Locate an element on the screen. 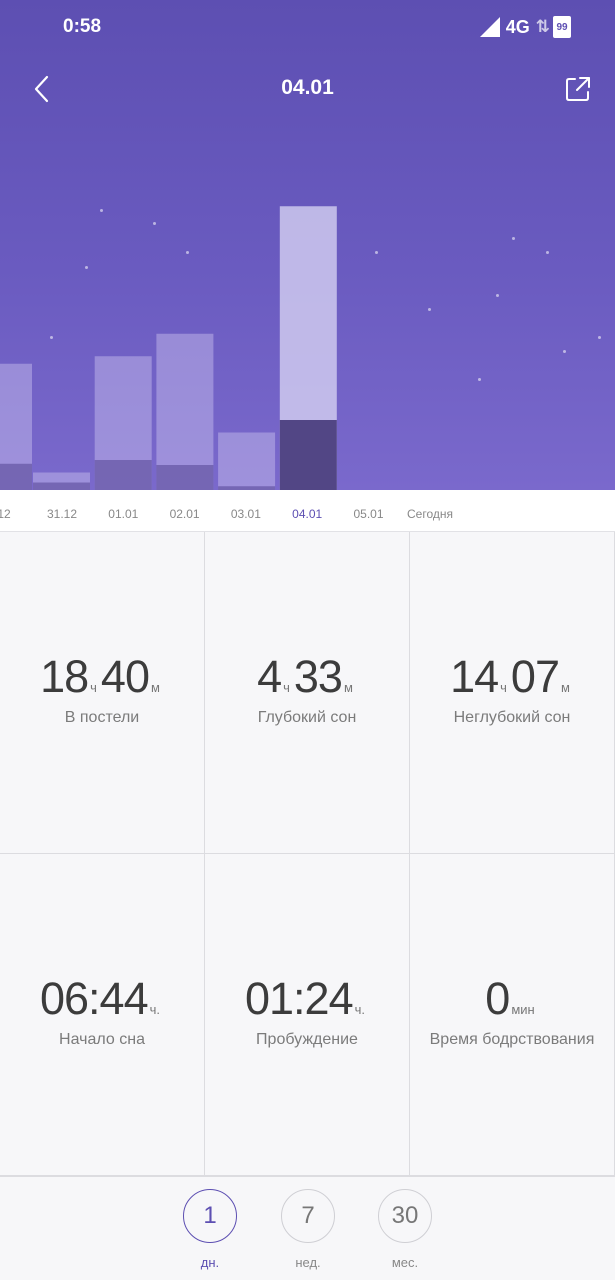 The height and width of the screenshot is (1280, 615). stat-value: 14 ч 07 м is located at coordinates (512, 677).